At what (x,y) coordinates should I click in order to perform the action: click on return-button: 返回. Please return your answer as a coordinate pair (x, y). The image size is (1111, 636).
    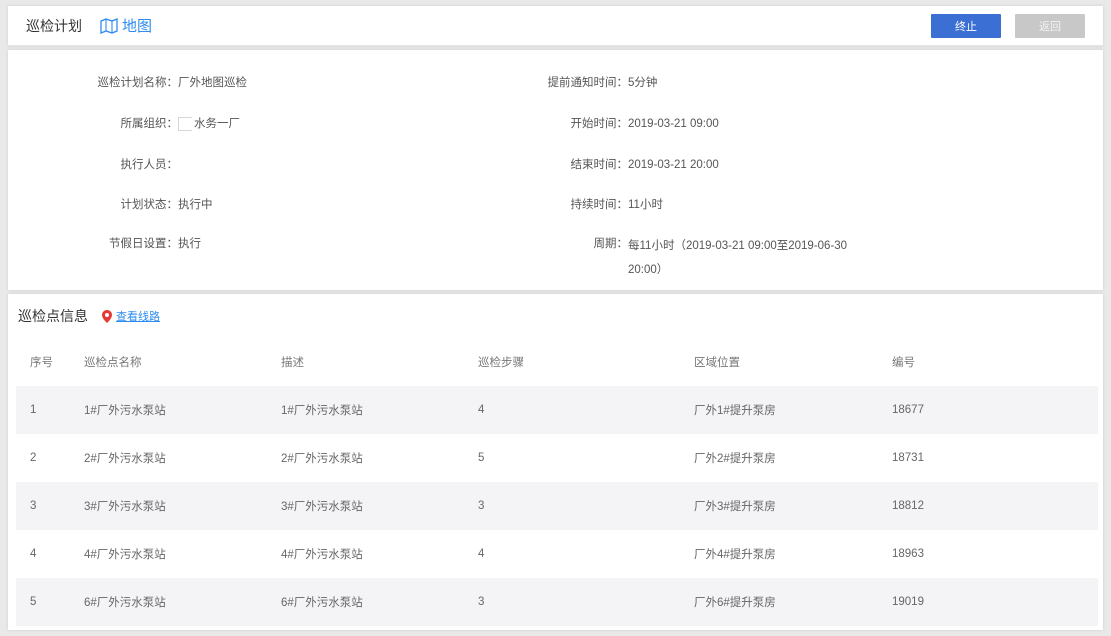
    Looking at the image, I should click on (1050, 25).